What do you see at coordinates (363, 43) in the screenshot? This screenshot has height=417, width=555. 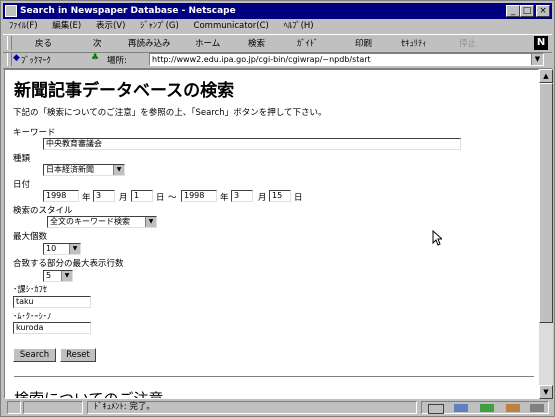 I see `print-button: 印刷` at bounding box center [363, 43].